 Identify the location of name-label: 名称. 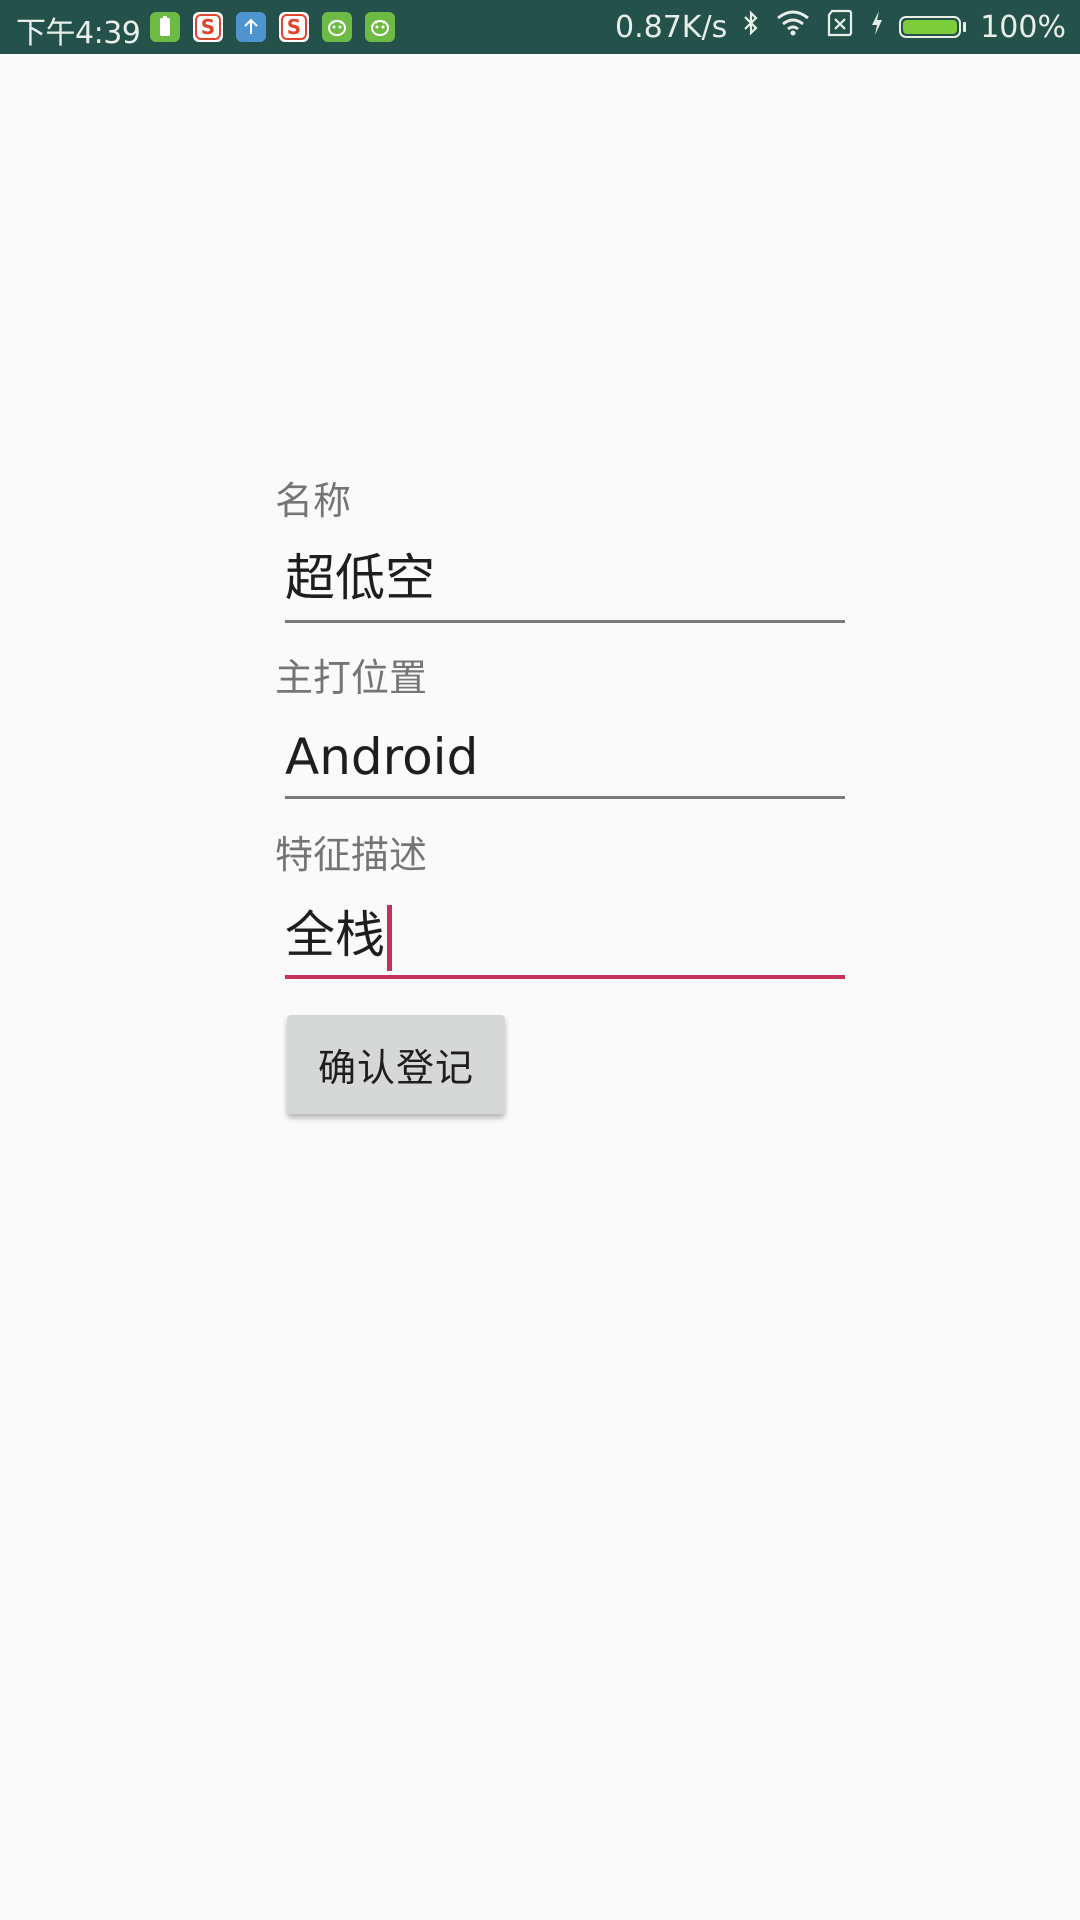
(313, 501).